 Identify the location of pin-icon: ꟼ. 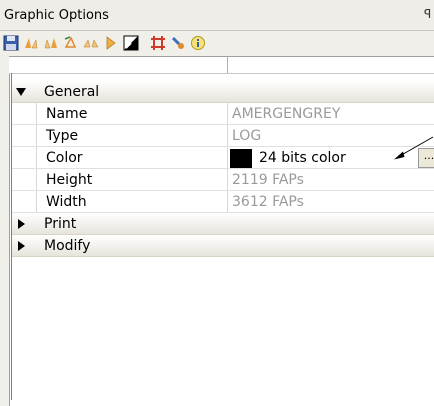
(427, 14).